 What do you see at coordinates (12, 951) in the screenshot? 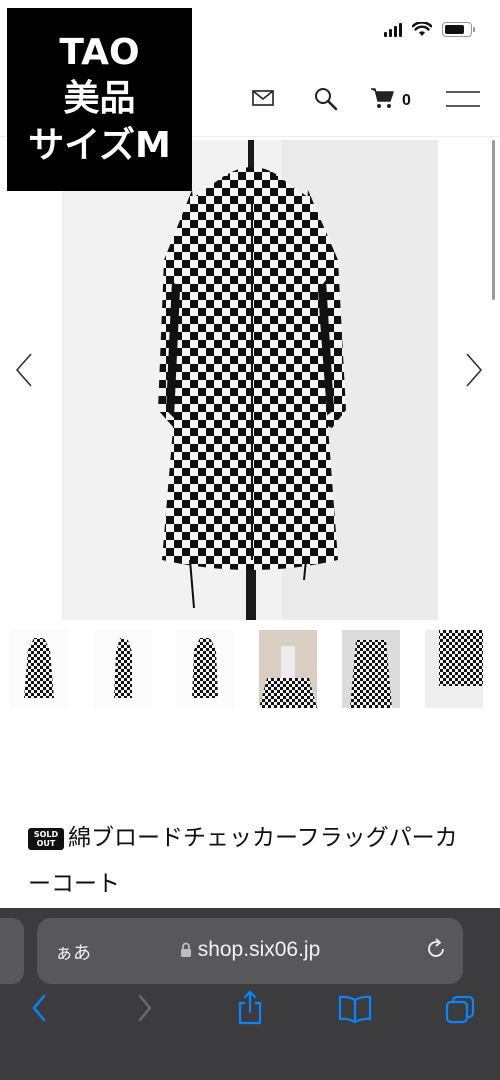
I see `previous-tab-preview` at bounding box center [12, 951].